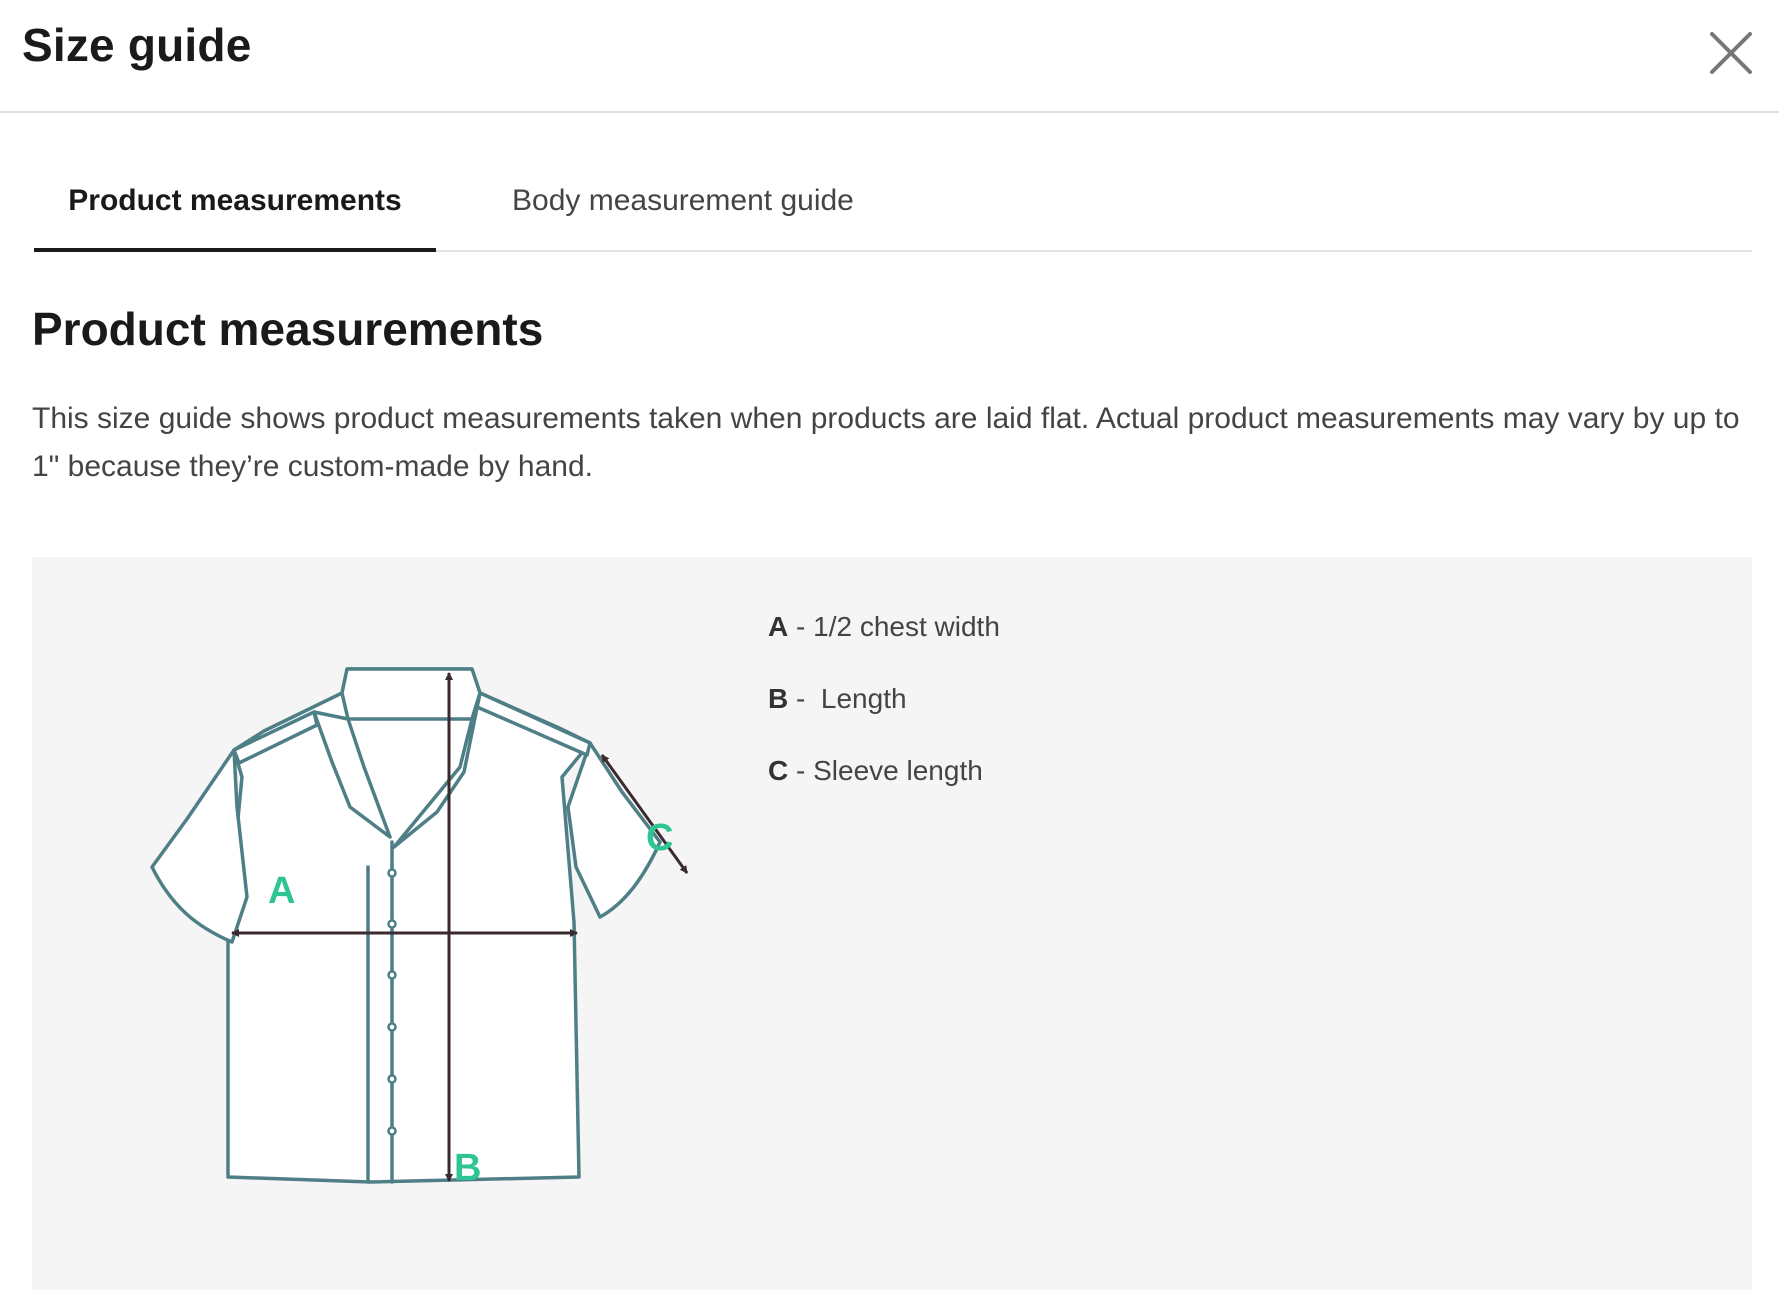 Image resolution: width=1779 pixels, height=1303 pixels. Describe the element at coordinates (863, 698) in the screenshot. I see `legend-text: Length` at that location.